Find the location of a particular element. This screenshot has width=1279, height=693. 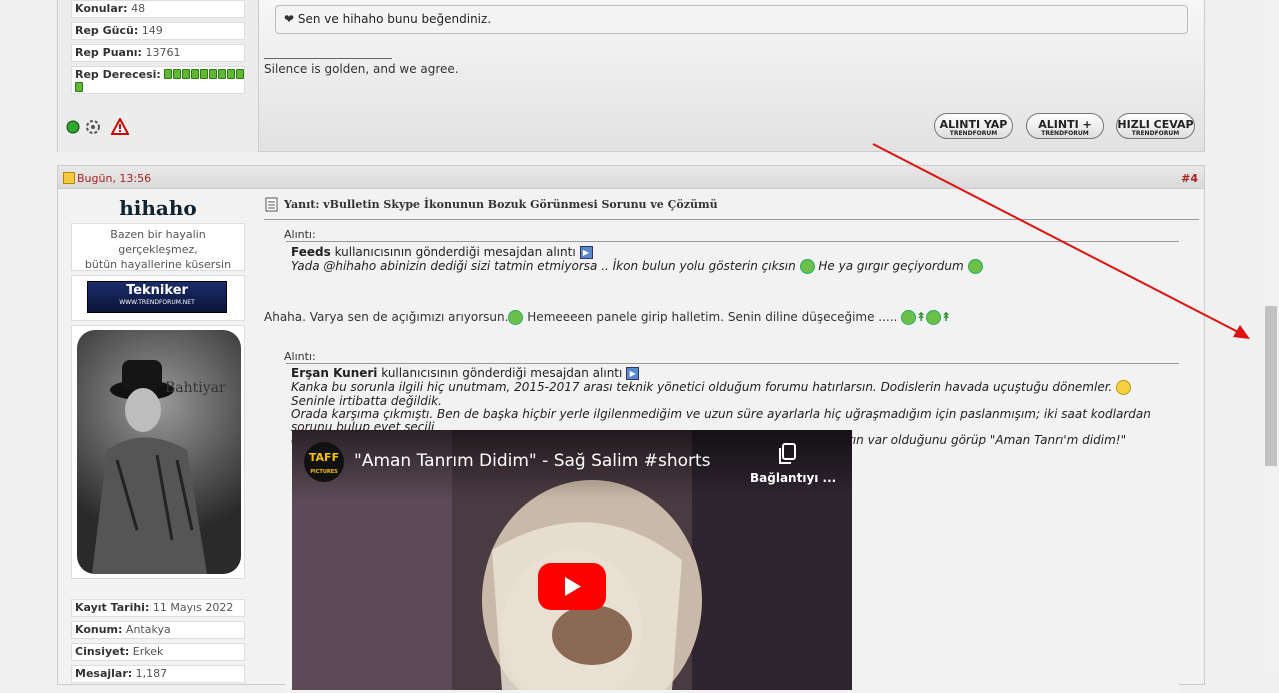

video-title: "Aman Tanrım Didim" - Sağ Salim #shorts is located at coordinates (532, 461).